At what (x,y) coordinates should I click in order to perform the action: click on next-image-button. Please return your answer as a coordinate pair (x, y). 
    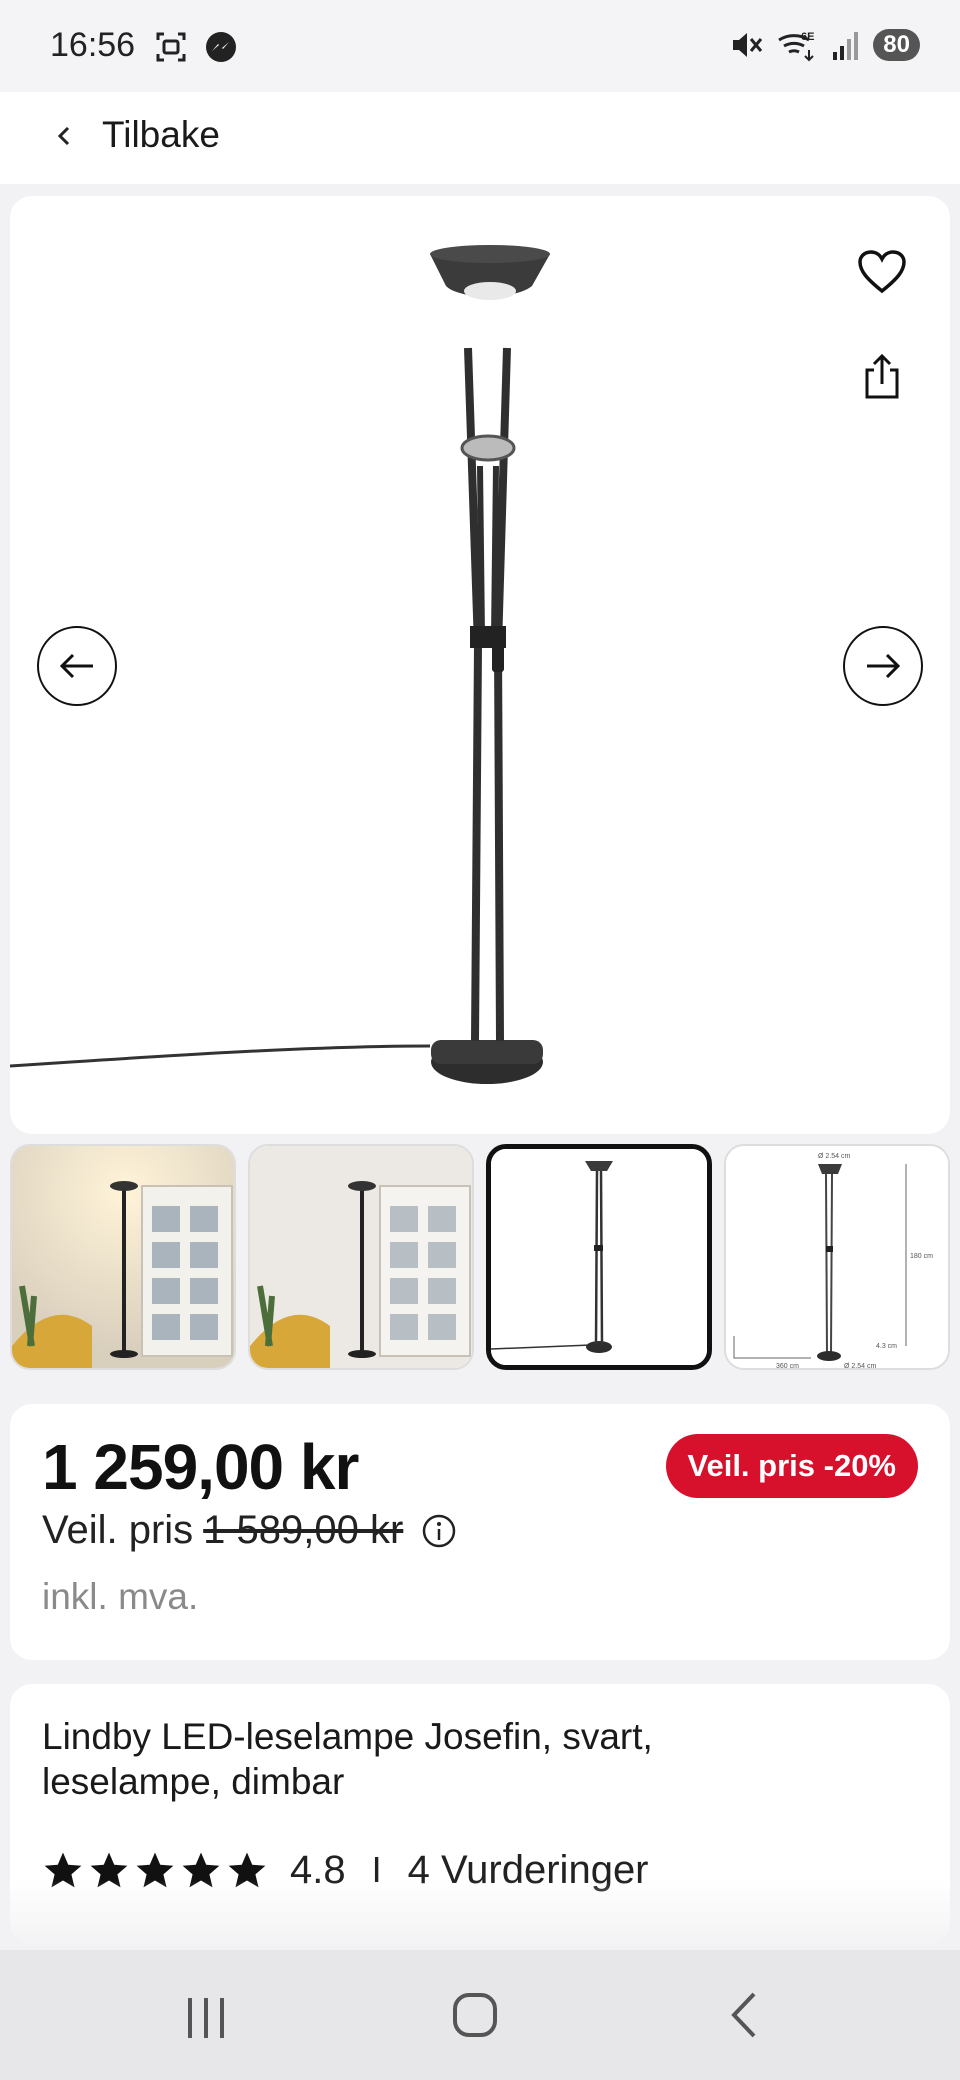
    Looking at the image, I should click on (883, 666).